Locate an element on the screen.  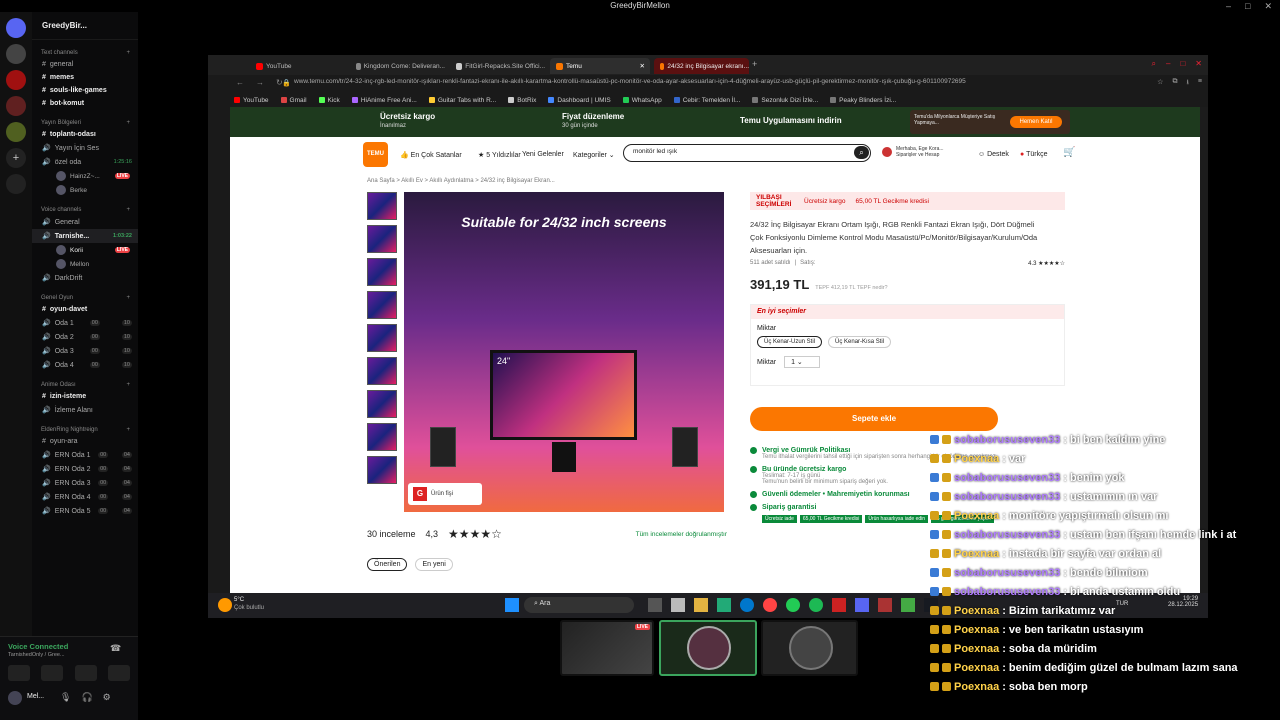
best-choices-header: En iyi seçimler is located at coordinates (907, 312).